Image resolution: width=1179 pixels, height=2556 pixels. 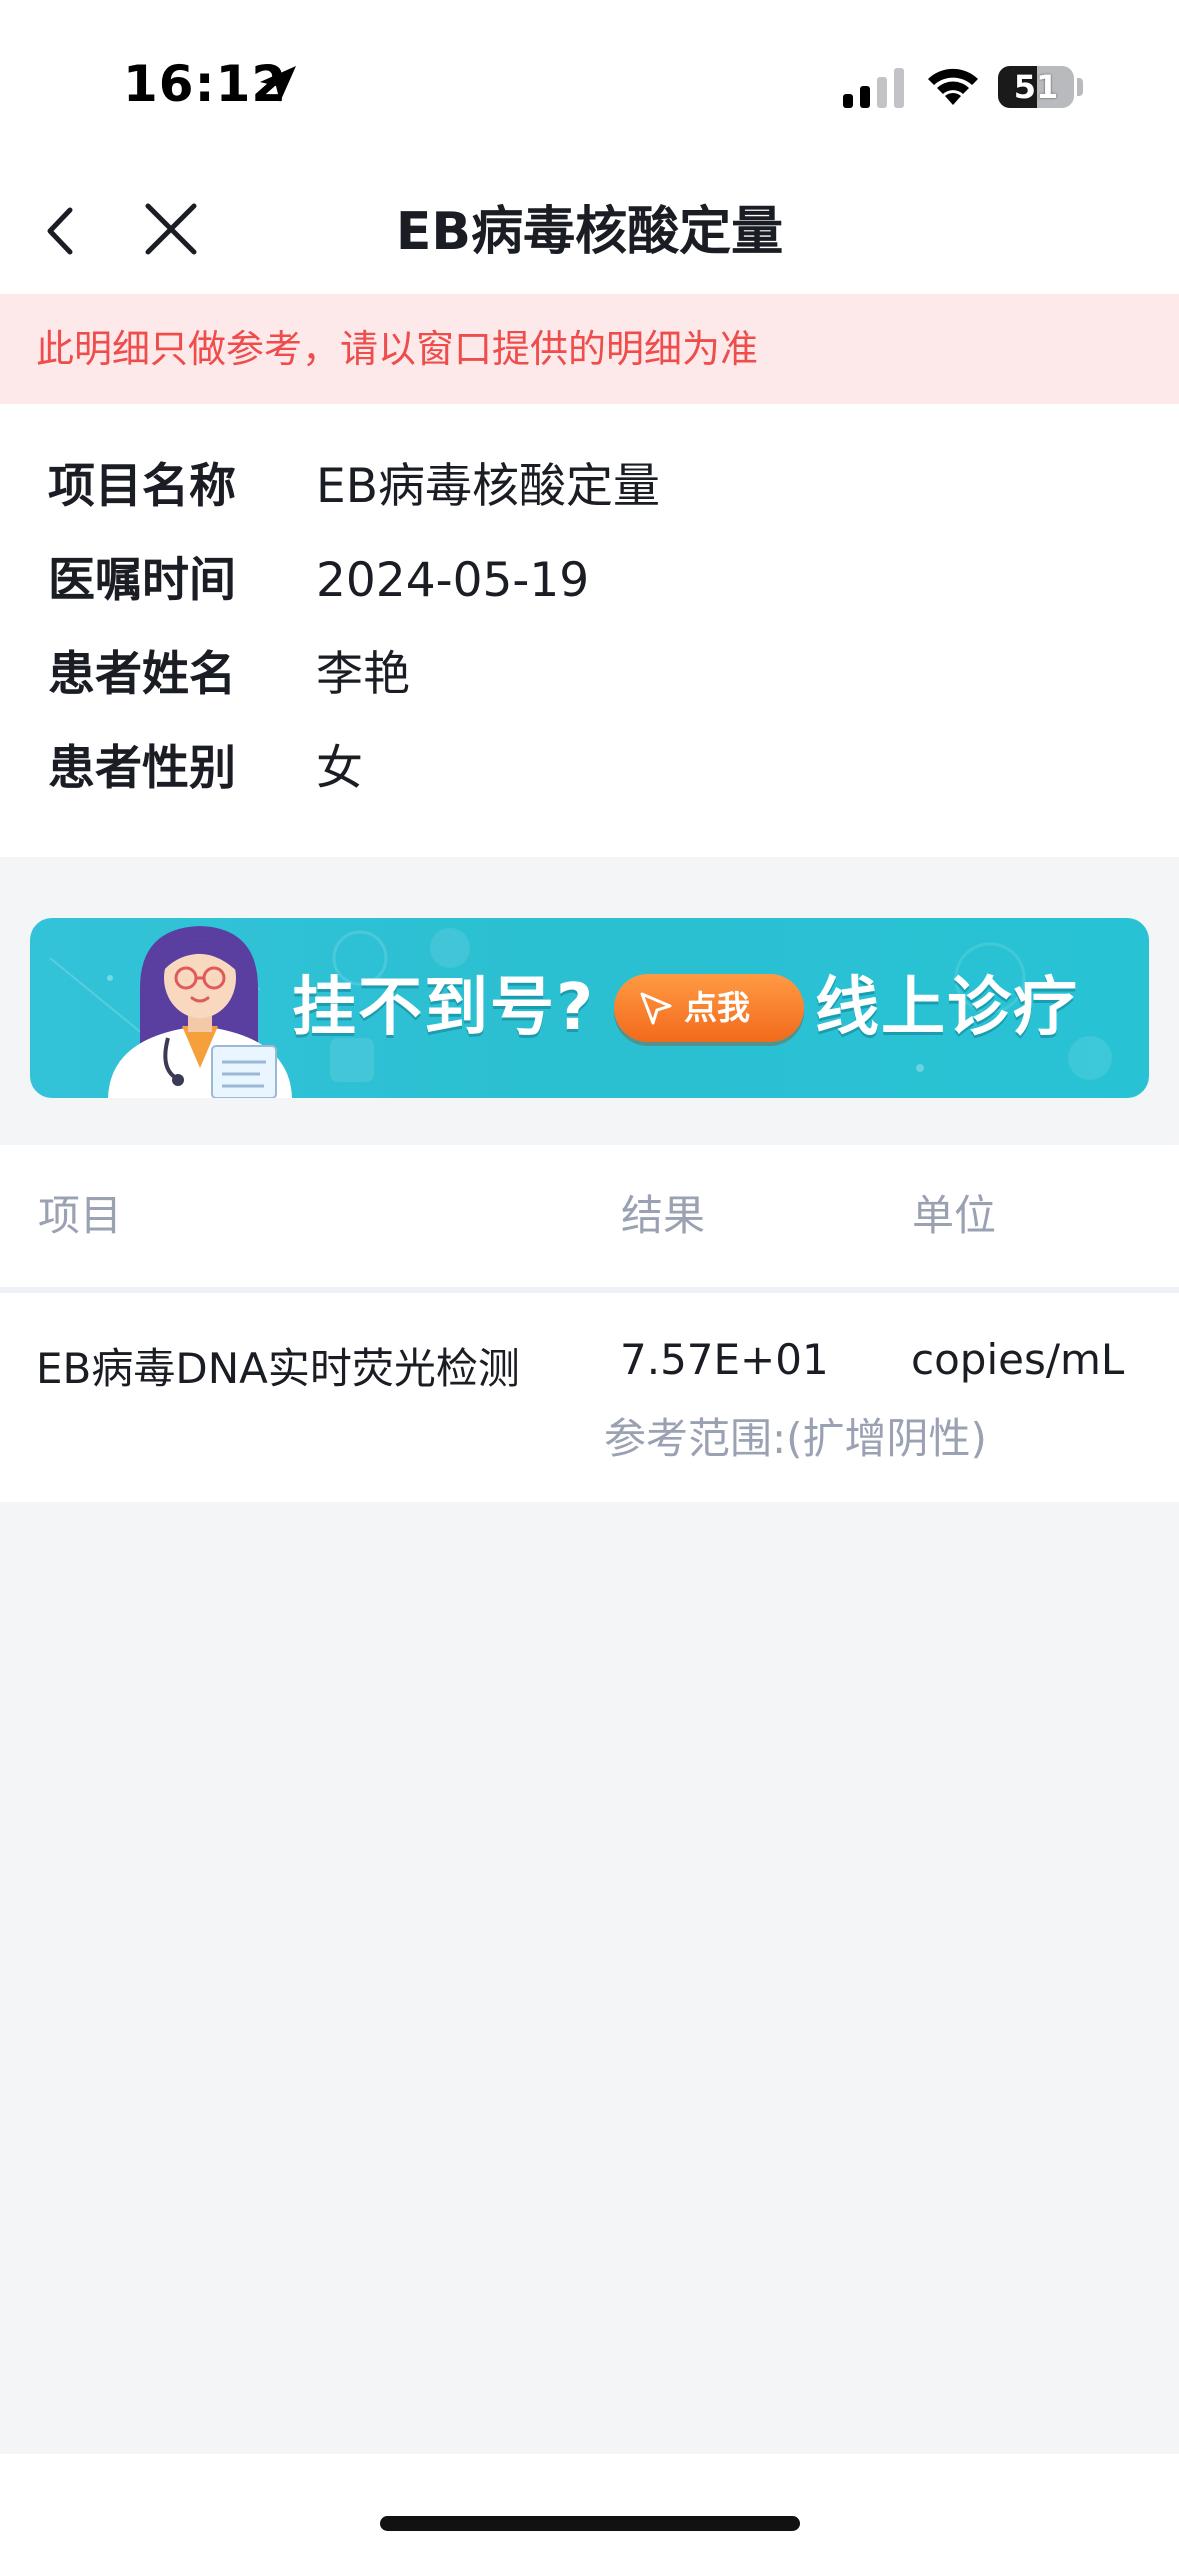 What do you see at coordinates (589, 769) in the screenshot?
I see `info-row-patient-gender: 患者性别 女` at bounding box center [589, 769].